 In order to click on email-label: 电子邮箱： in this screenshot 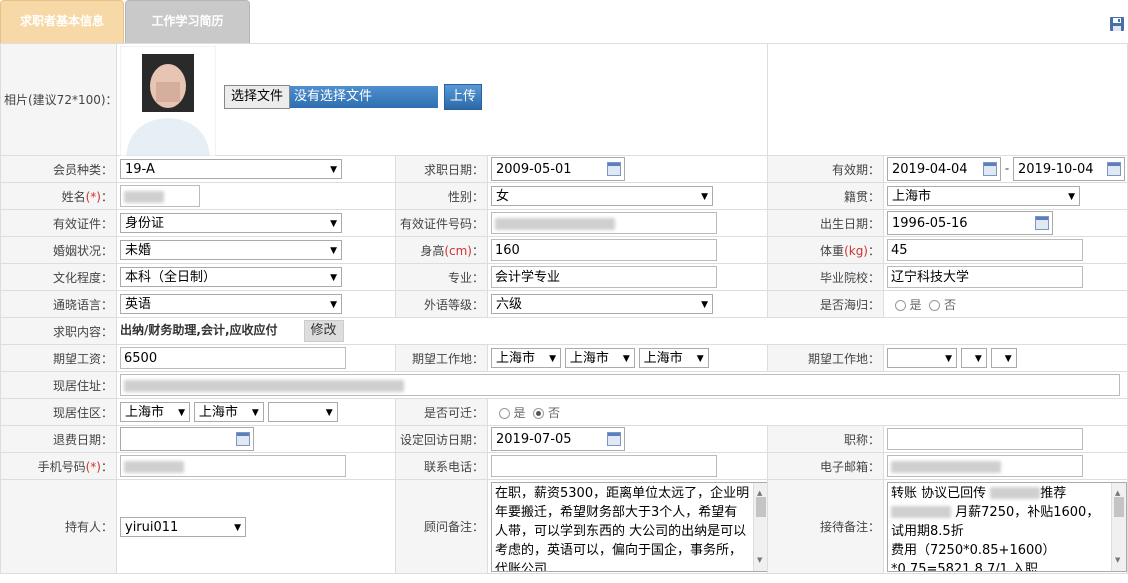, I will do `click(826, 466)`.